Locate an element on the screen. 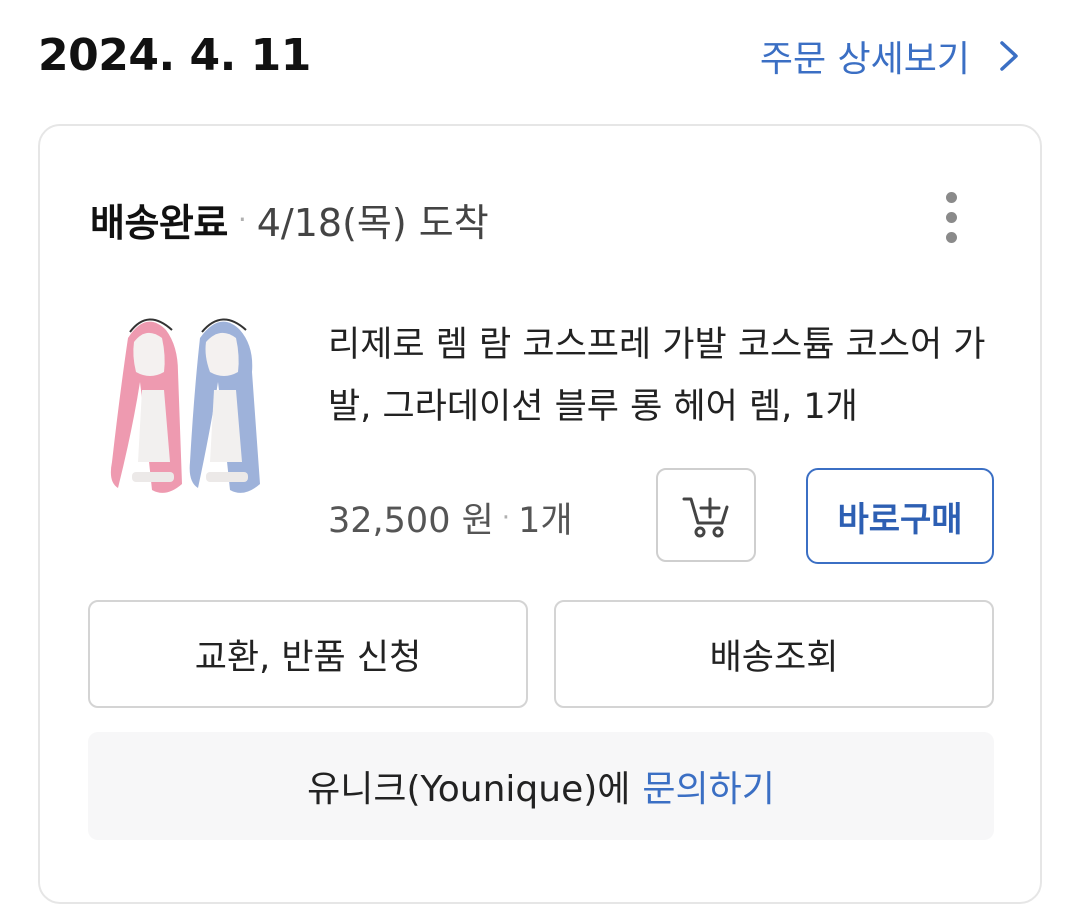 The width and height of the screenshot is (1080, 904). delivery-status-row: 배송완료 · 4/18(목) 도착 is located at coordinates (289, 219).